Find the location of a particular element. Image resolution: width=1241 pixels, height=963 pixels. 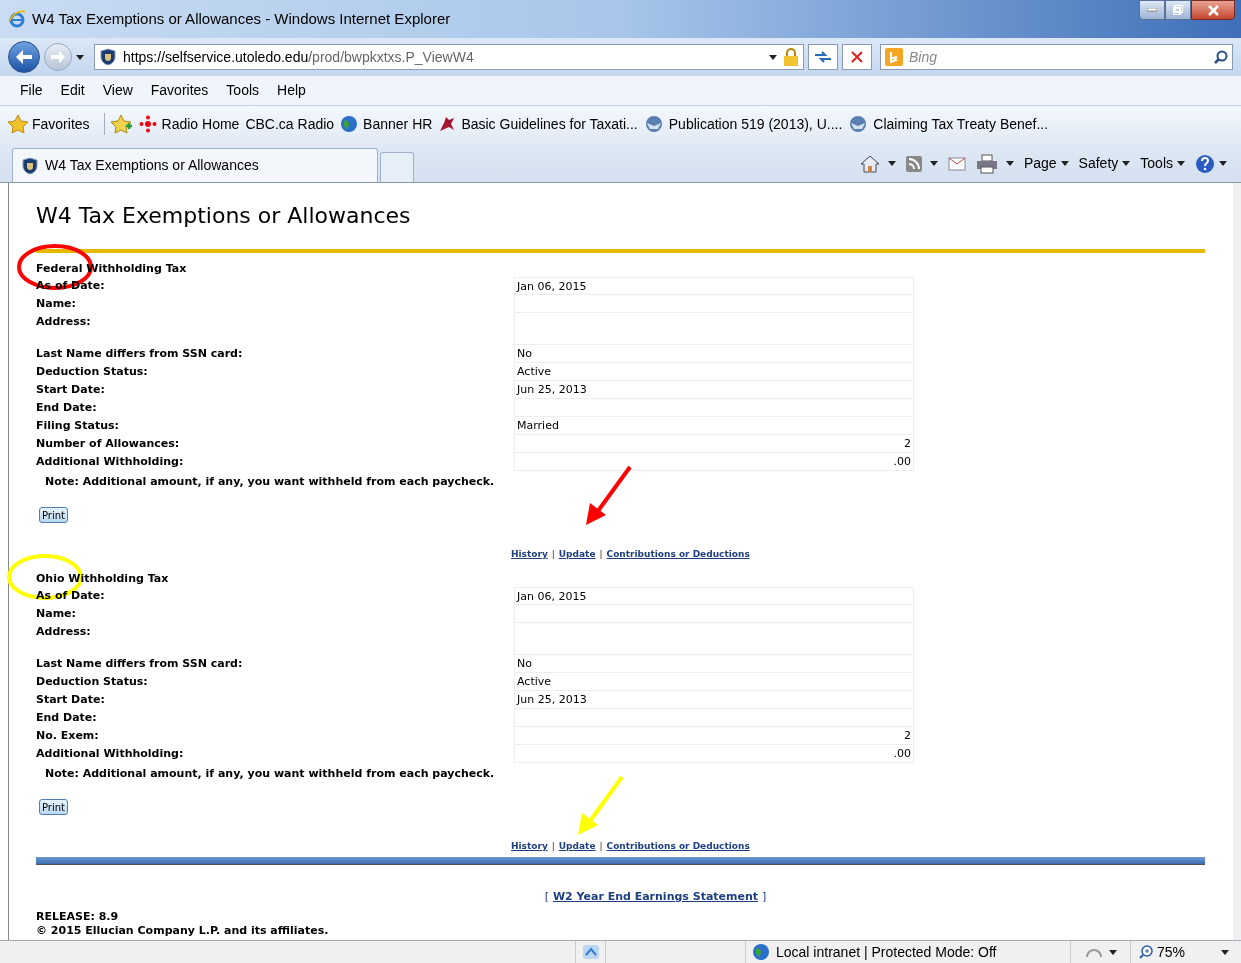

field-label: No. Exem: is located at coordinates (67, 736).